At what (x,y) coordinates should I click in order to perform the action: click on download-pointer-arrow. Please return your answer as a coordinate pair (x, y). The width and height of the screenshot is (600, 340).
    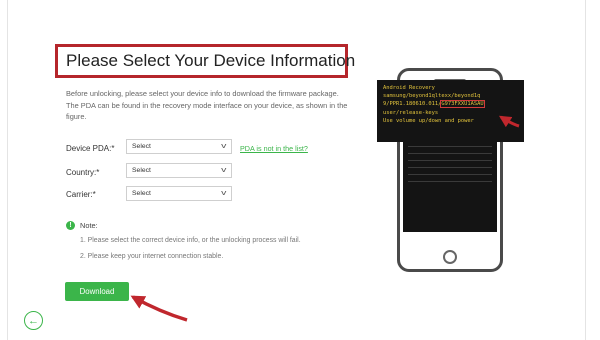
    Looking at the image, I should click on (159, 308).